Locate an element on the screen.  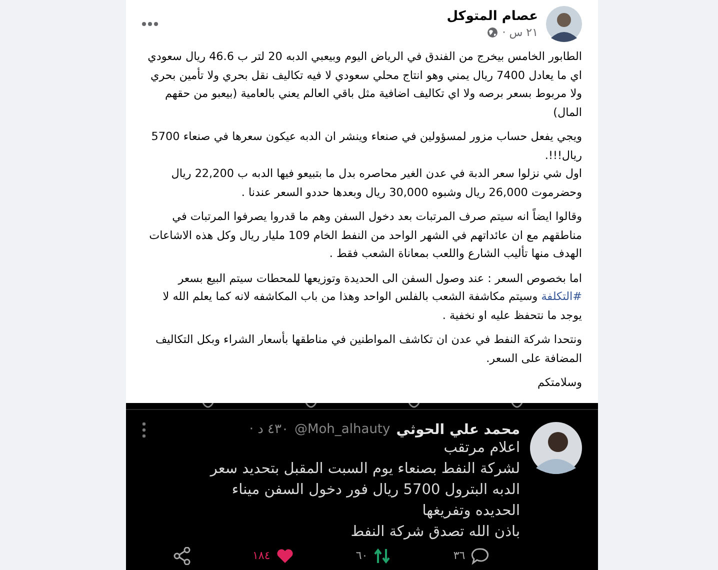
action-count: ١٨٤ is located at coordinates (261, 555).